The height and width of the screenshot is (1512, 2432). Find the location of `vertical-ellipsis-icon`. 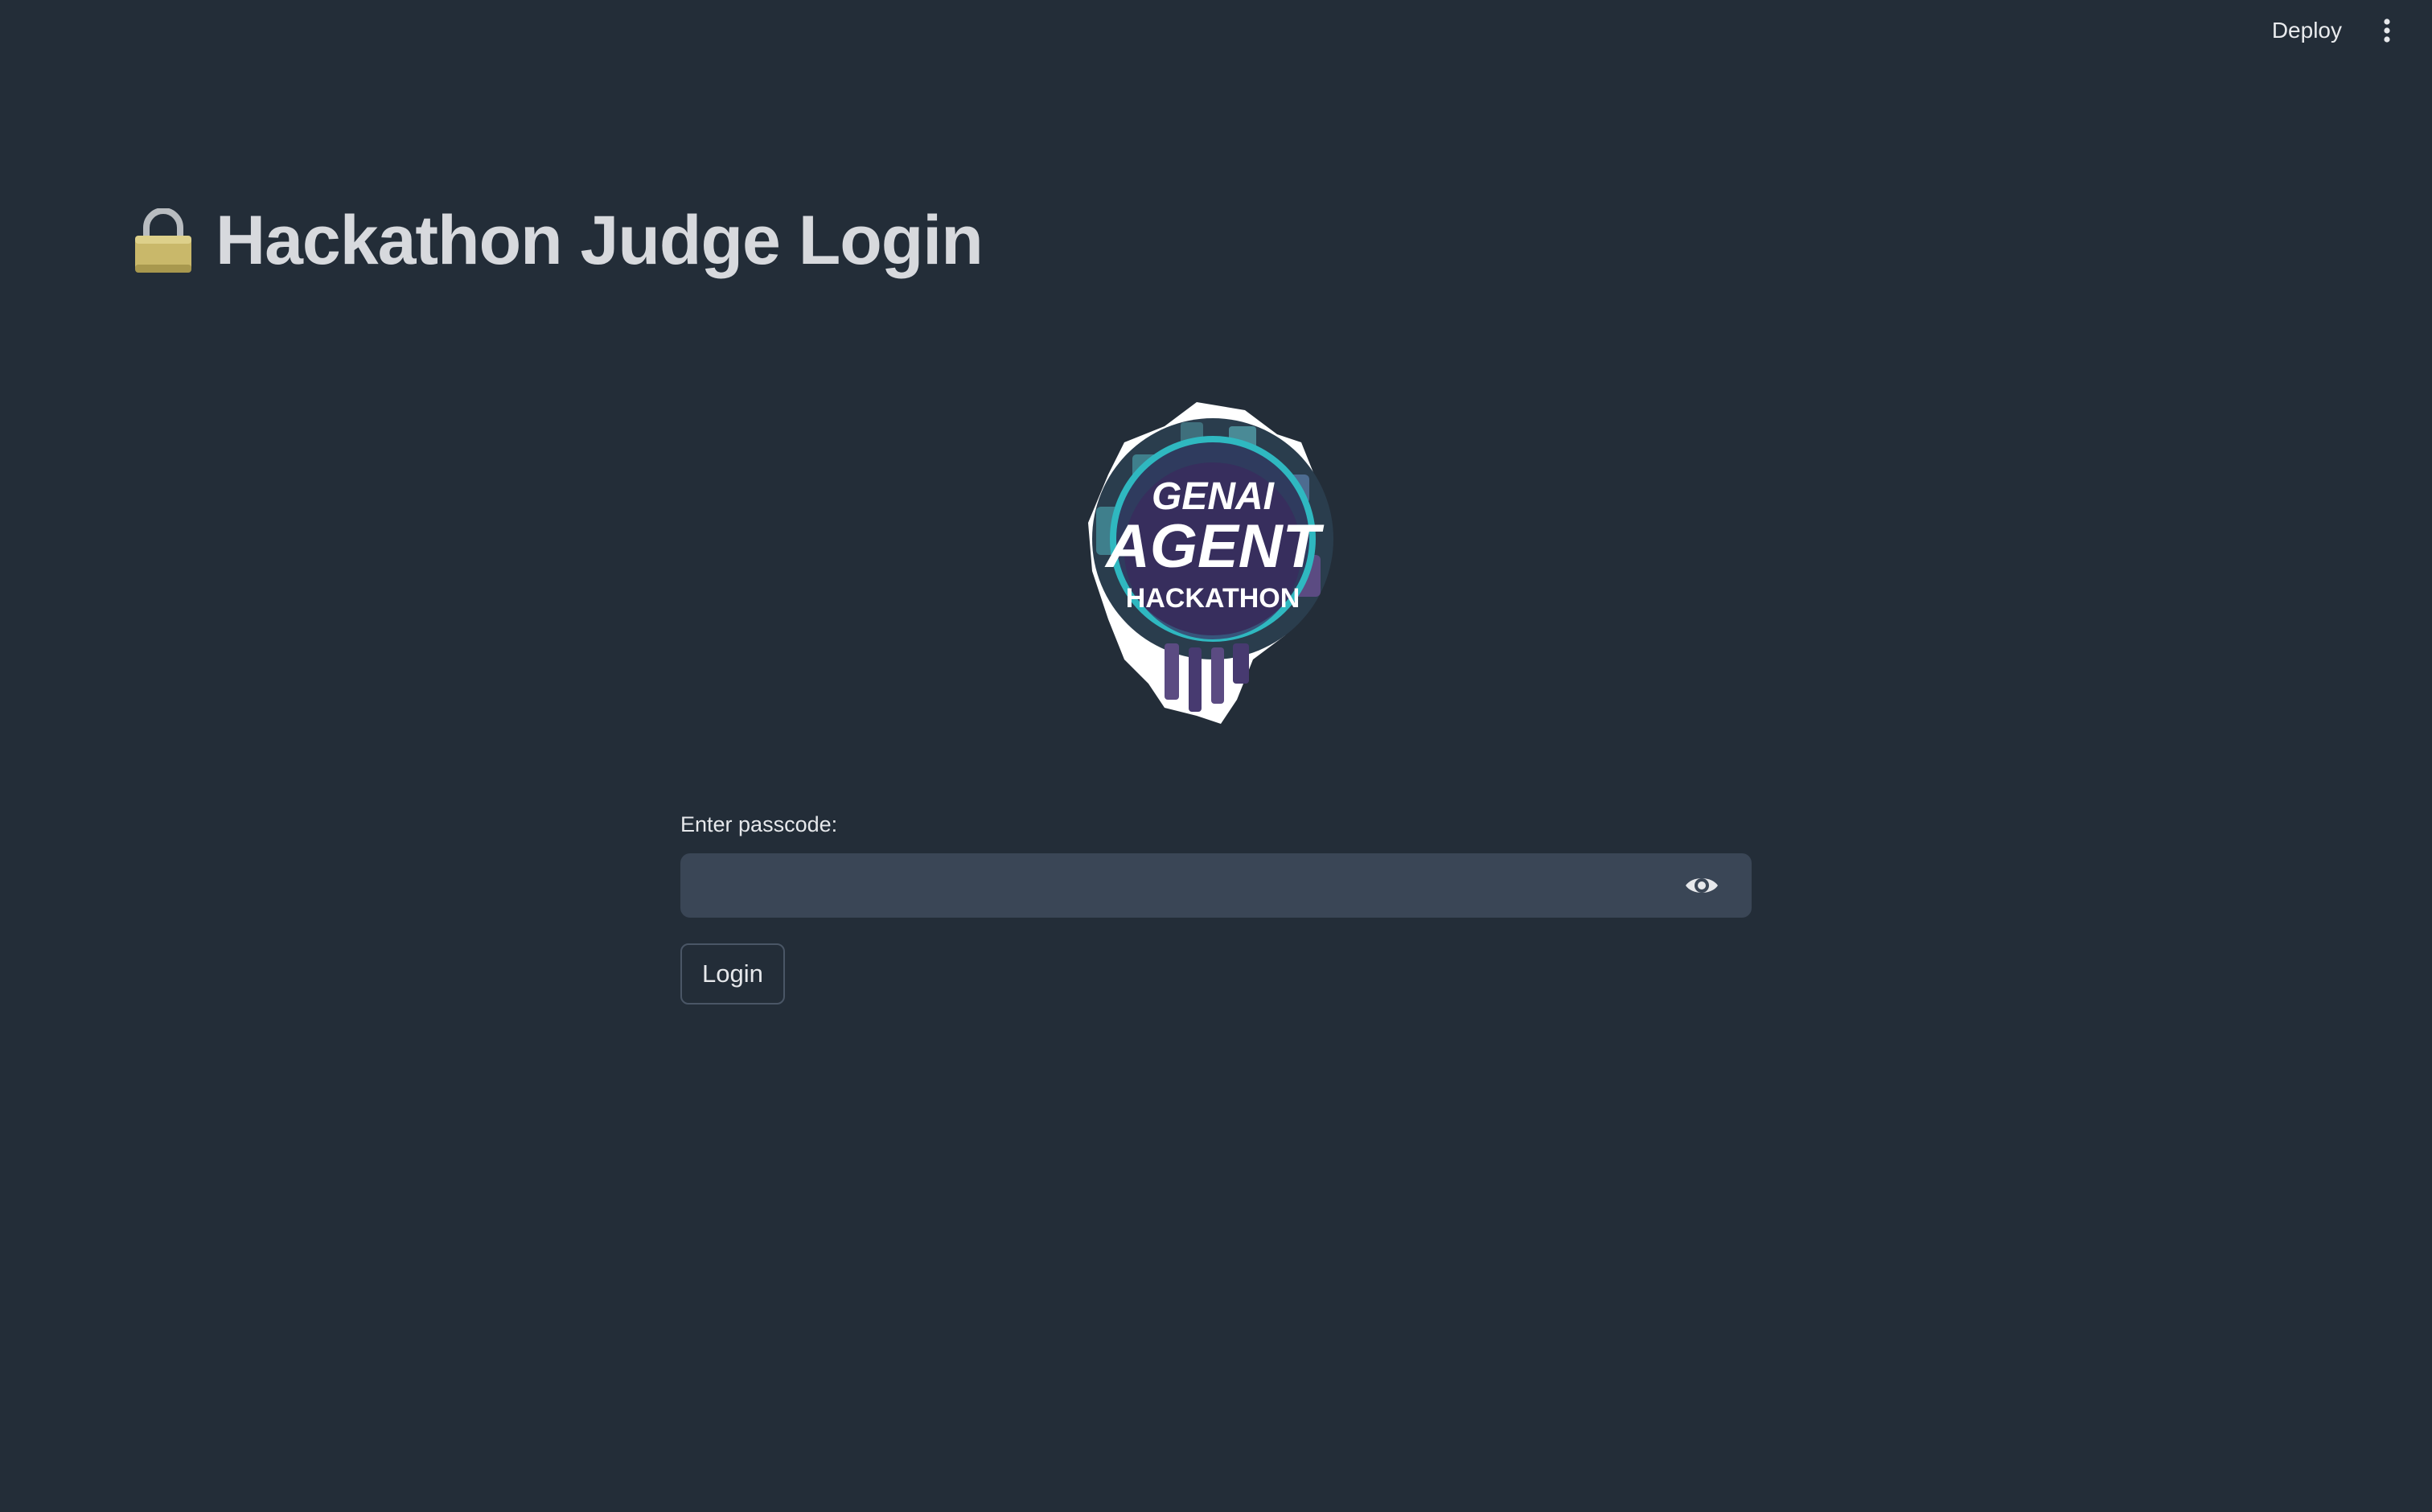

vertical-ellipsis-icon is located at coordinates (2387, 31).